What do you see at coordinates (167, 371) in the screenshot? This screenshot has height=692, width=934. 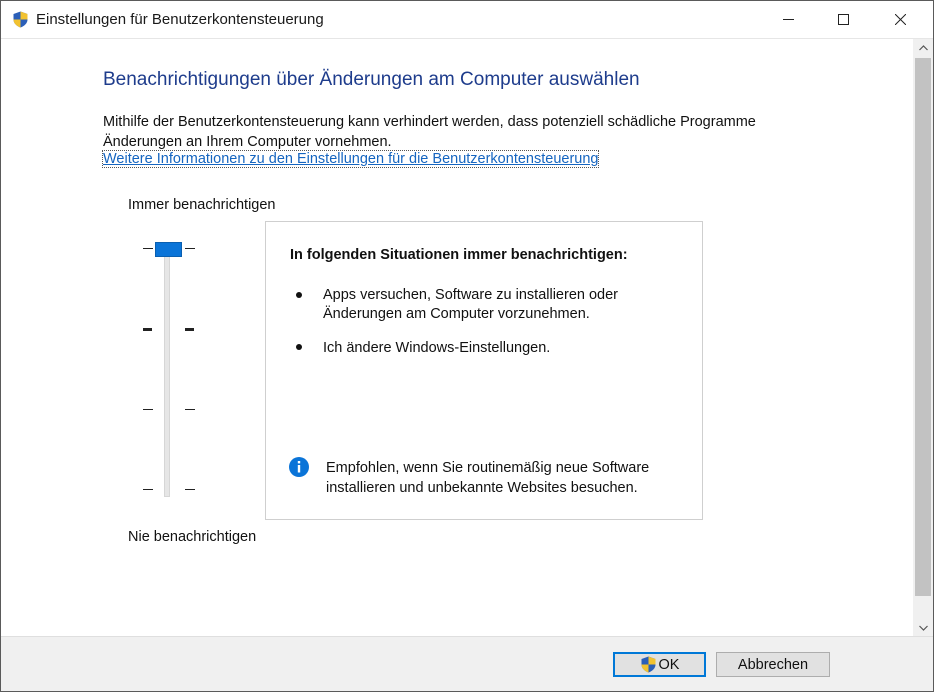 I see `notification-slider-track` at bounding box center [167, 371].